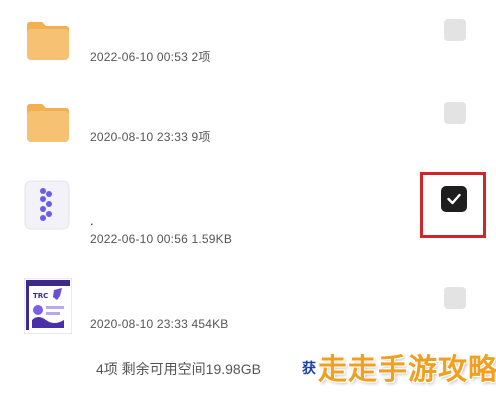 Image resolution: width=496 pixels, height=394 pixels. What do you see at coordinates (453, 205) in the screenshot?
I see `selection-highlight-frame` at bounding box center [453, 205].